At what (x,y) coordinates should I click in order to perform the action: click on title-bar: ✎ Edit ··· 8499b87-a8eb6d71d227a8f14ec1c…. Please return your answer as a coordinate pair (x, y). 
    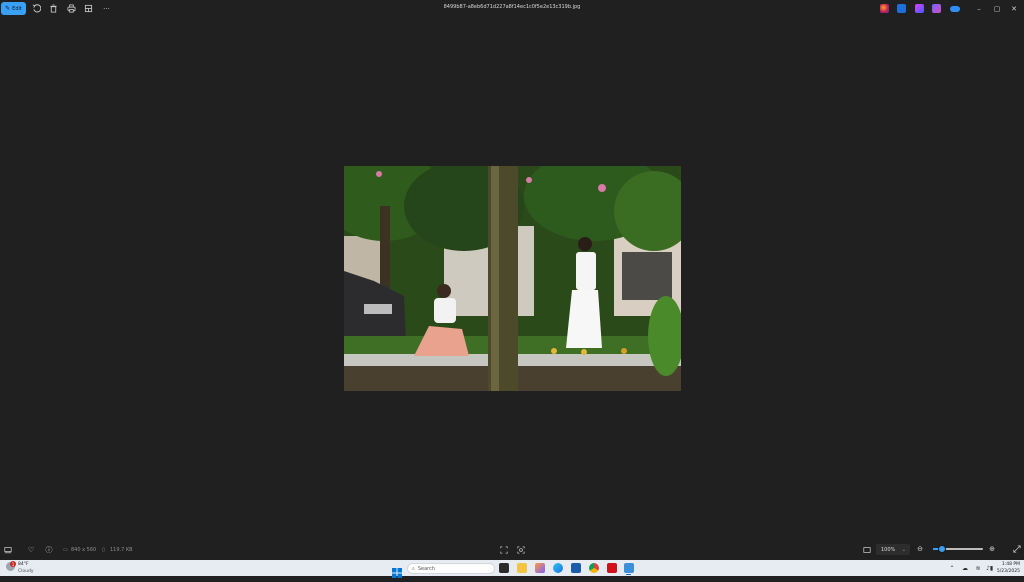
    Looking at the image, I should click on (512, 9).